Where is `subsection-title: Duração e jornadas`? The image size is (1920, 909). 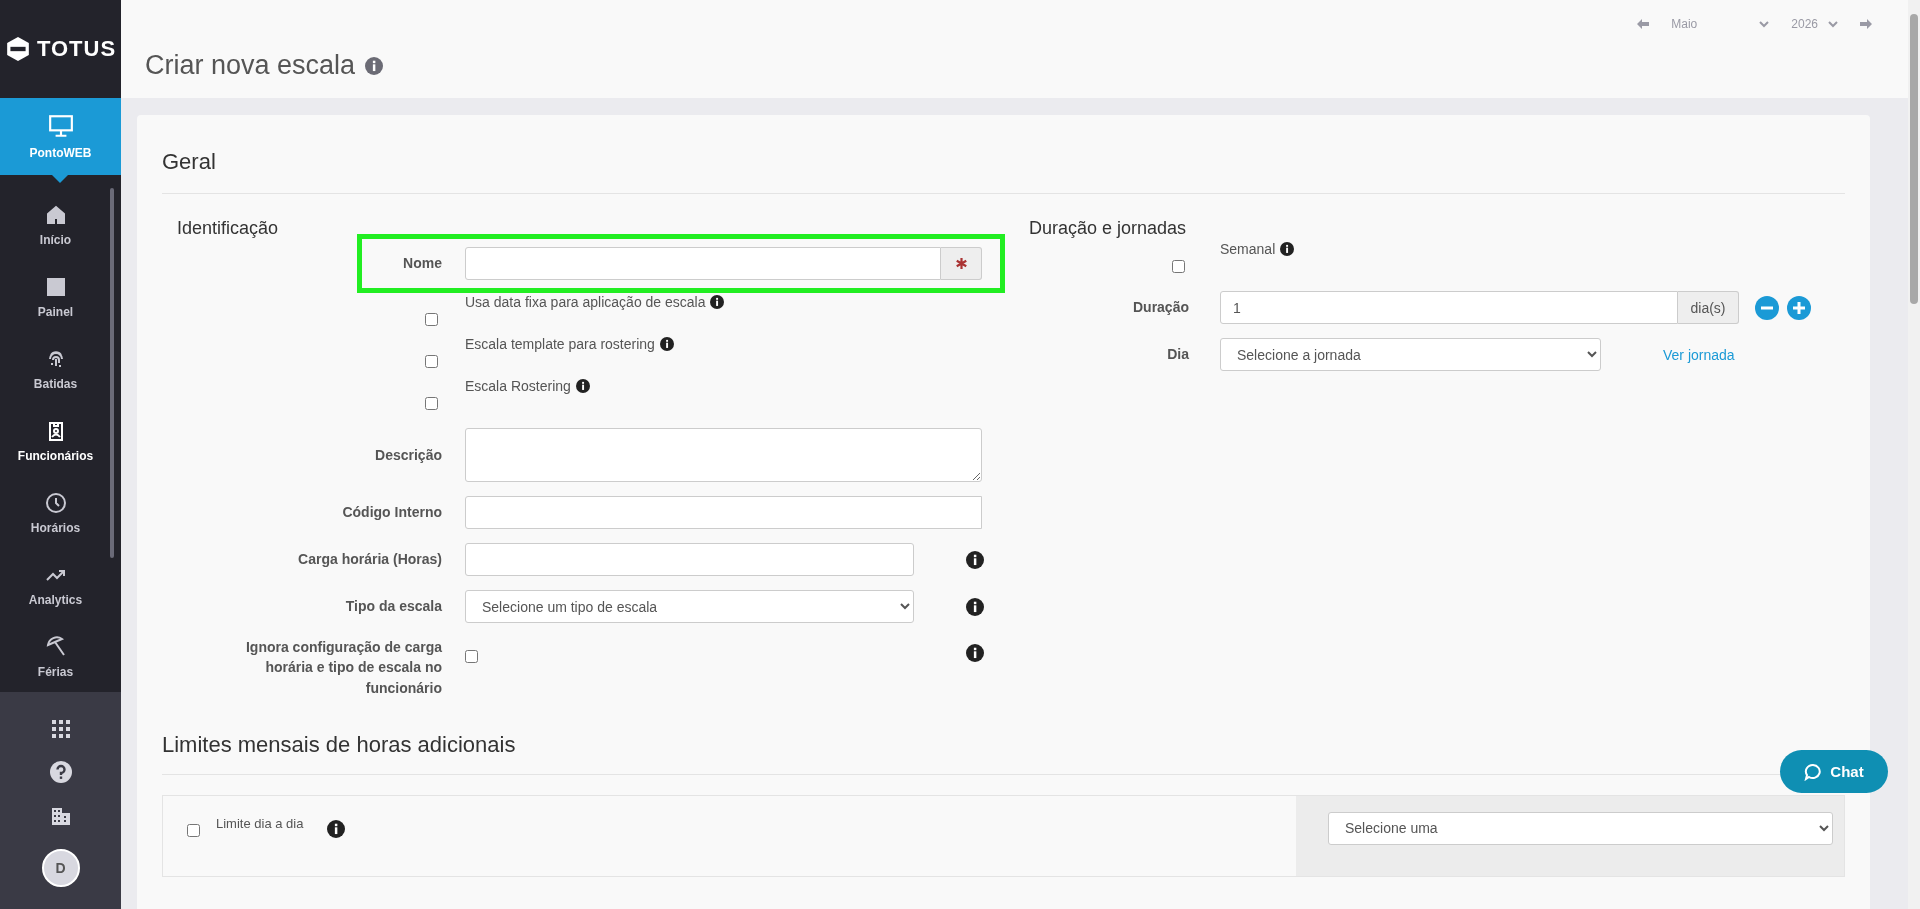 subsection-title: Duração e jornadas is located at coordinates (1108, 228).